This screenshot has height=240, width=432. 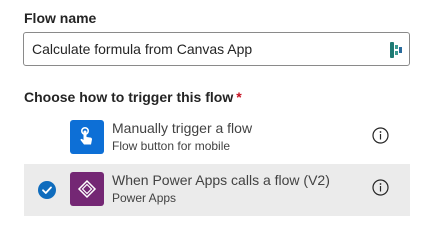 I want to click on trigger-label: Choose how to trigger this flow *, so click(x=133, y=97).